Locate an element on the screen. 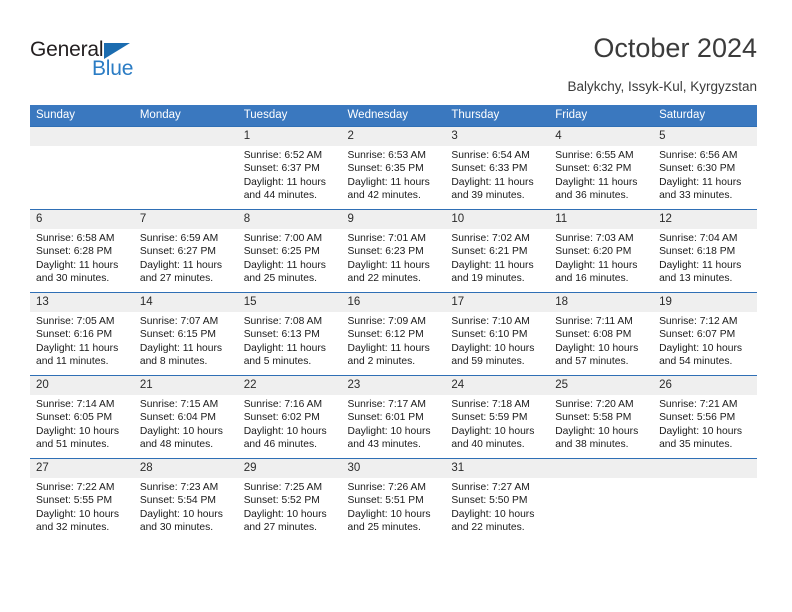 This screenshot has height=612, width=792. day-number: 10 is located at coordinates (497, 219).